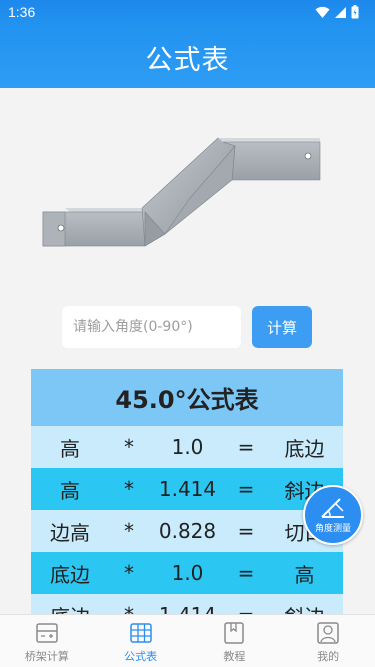  I want to click on table-row: 边高 * 0.828 = 切口, so click(187, 531).